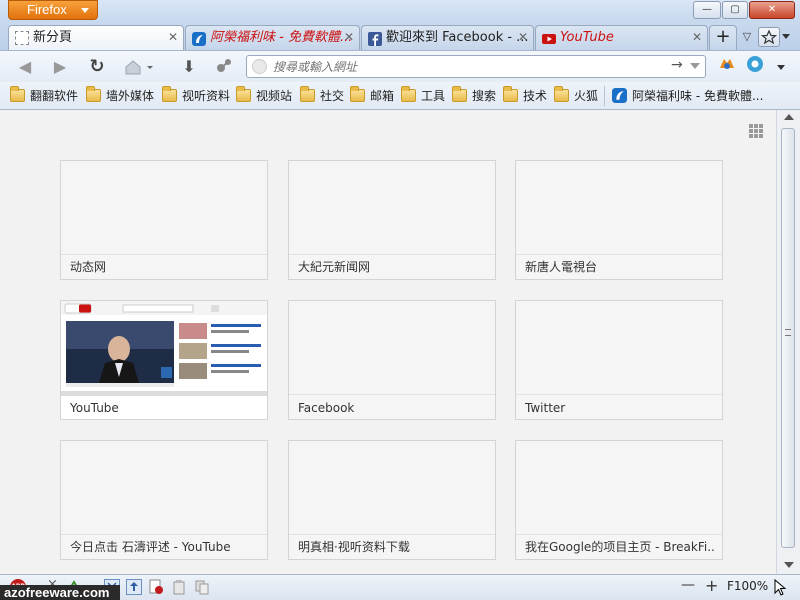 The width and height of the screenshot is (800, 600). Describe the element at coordinates (619, 220) in the screenshot. I see `site-tile: 新唐人電視台` at that location.